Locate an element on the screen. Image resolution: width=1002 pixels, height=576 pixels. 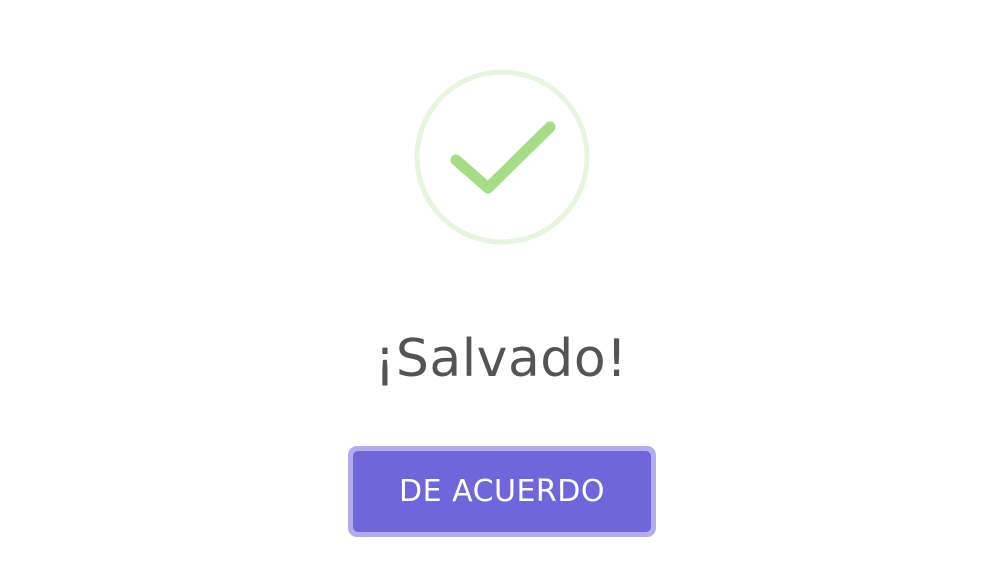
confirm-button: DE ACUERDO is located at coordinates (502, 491).